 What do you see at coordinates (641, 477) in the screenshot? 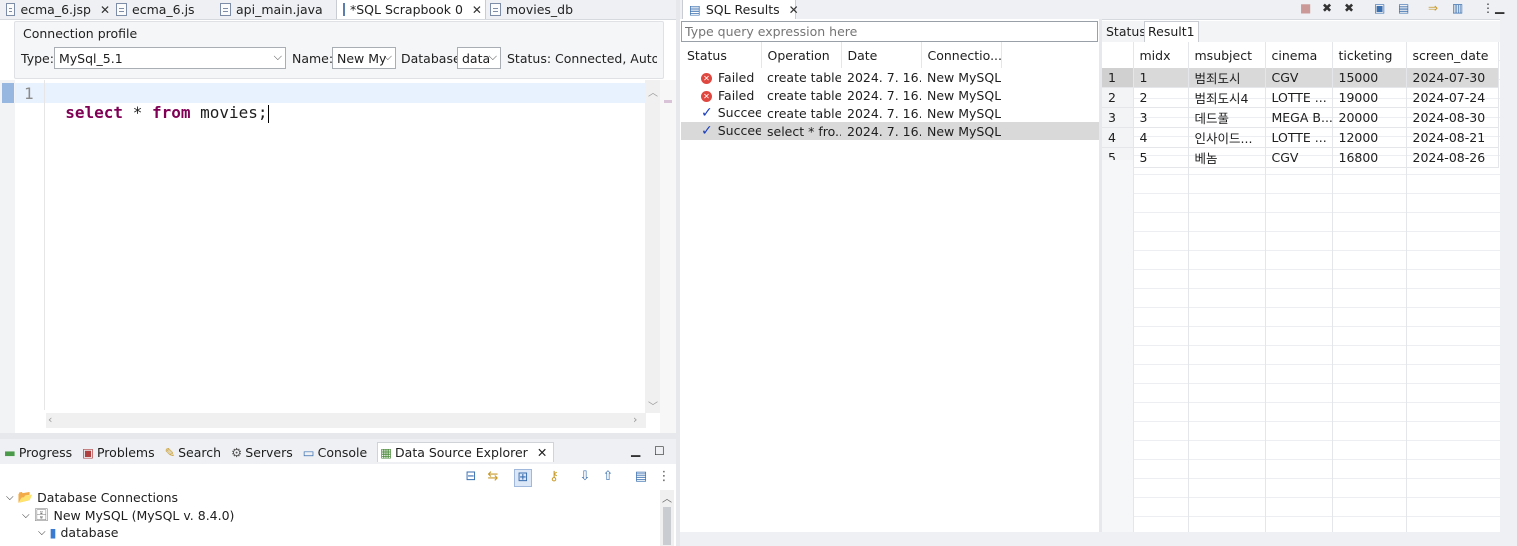
I see `new-connection-icon: ▤` at bounding box center [641, 477].